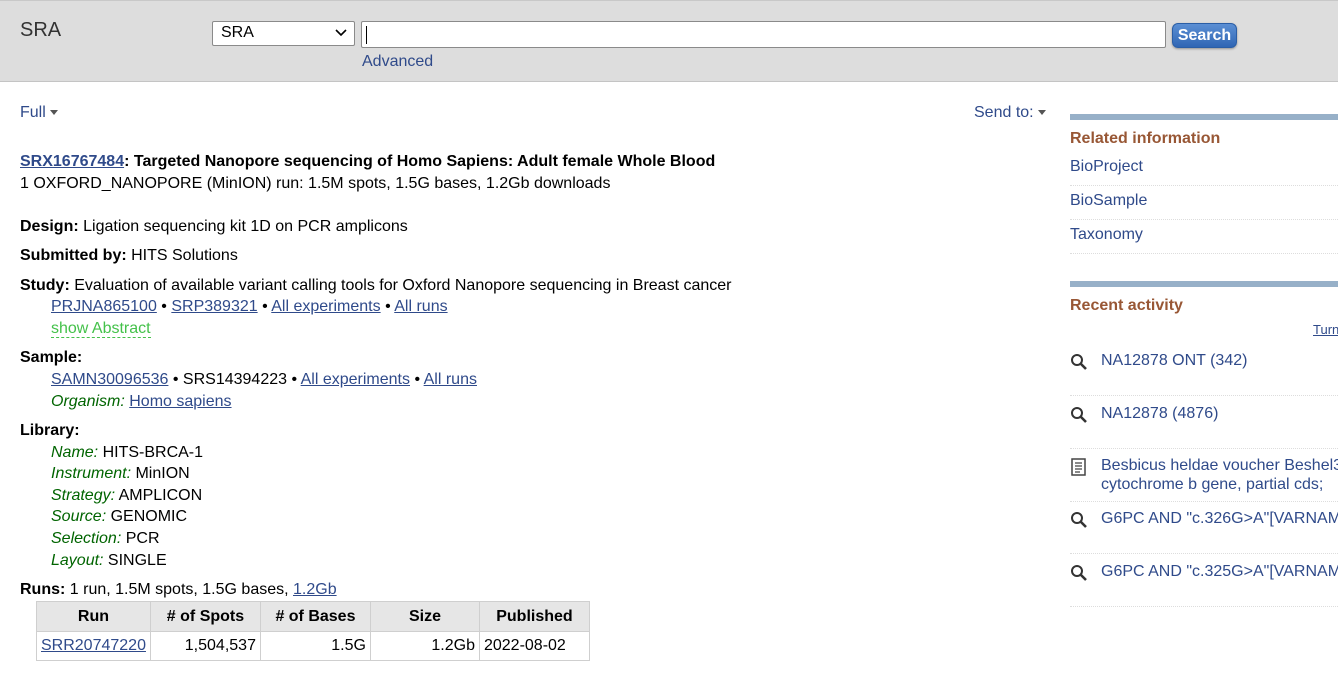  Describe the element at coordinates (1204, 35) in the screenshot. I see `search-button: Search` at that location.